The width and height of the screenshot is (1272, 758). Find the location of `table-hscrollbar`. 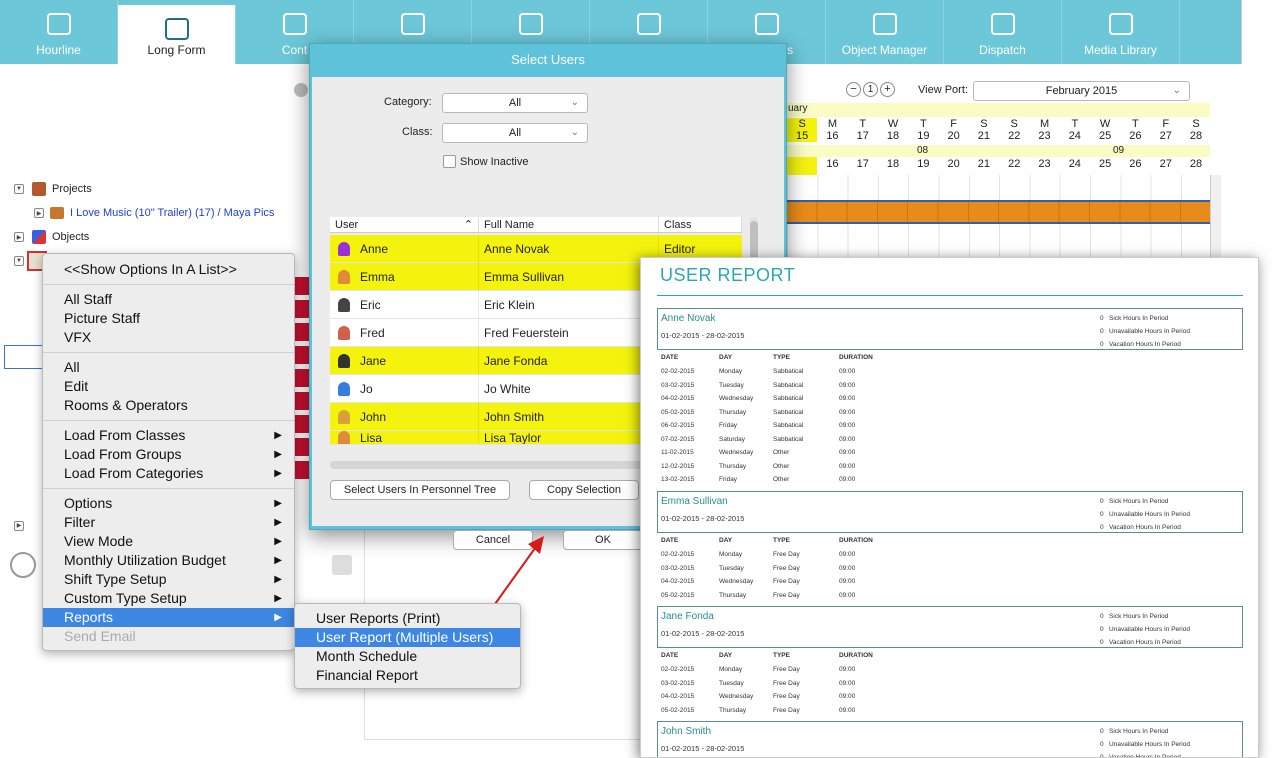

table-hscrollbar is located at coordinates (495, 465).